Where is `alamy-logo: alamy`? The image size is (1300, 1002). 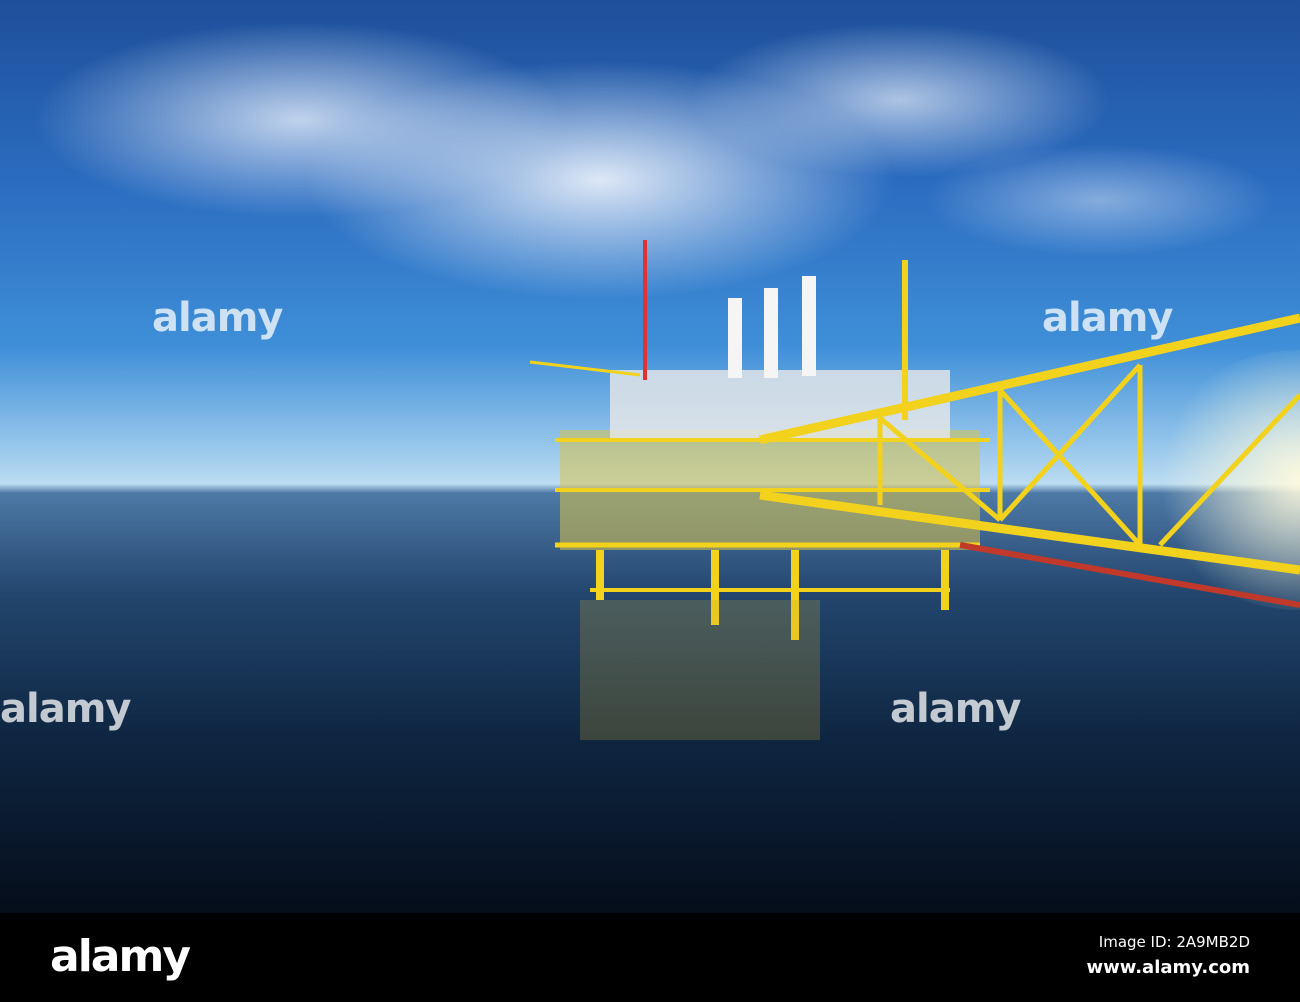
alamy-logo: alamy is located at coordinates (120, 956).